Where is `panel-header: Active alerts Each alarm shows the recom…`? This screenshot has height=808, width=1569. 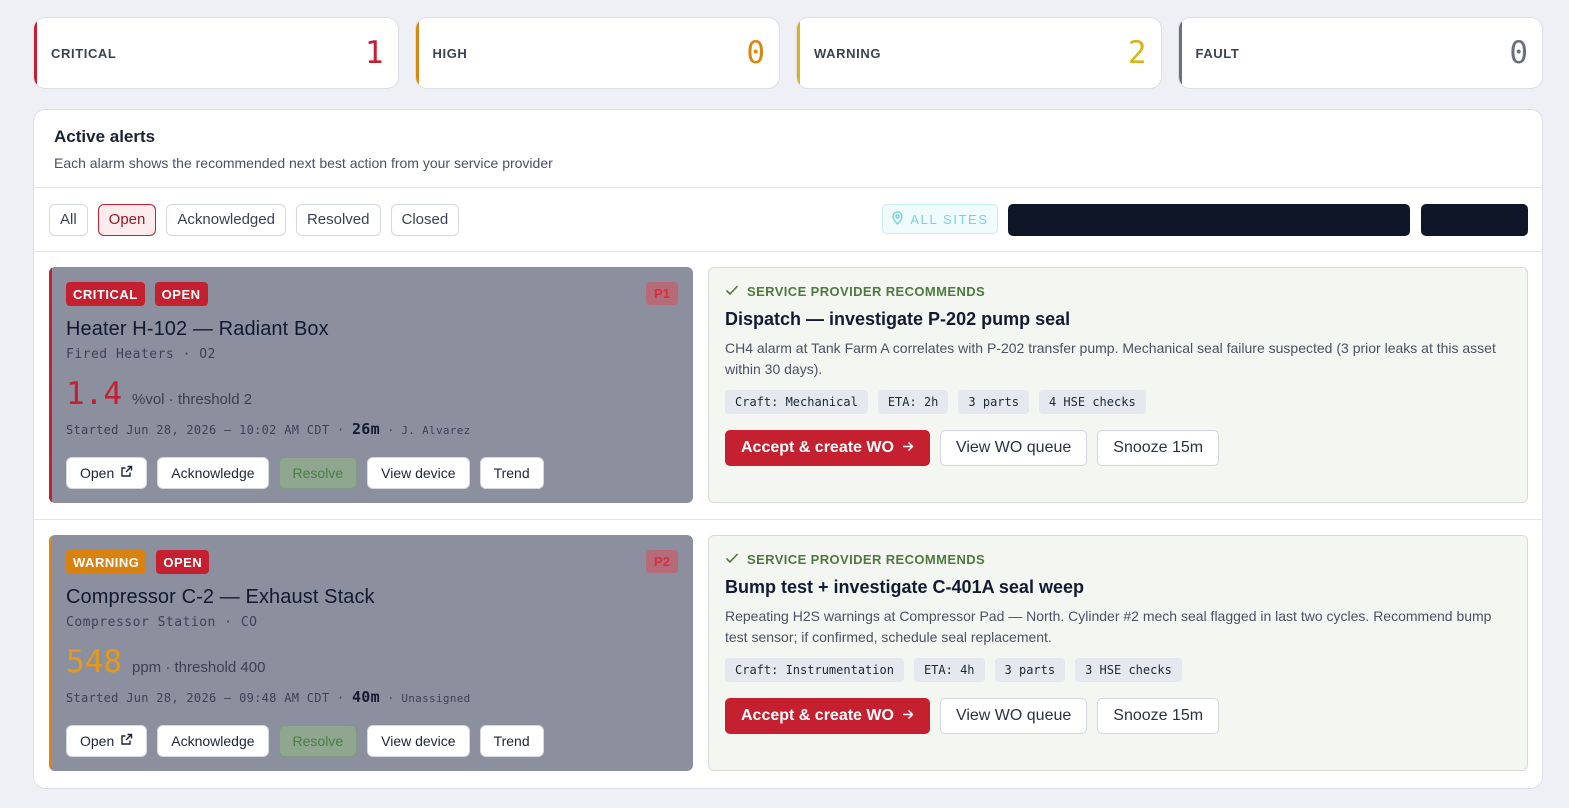 panel-header: Active alerts Each alarm shows the recom… is located at coordinates (788, 149).